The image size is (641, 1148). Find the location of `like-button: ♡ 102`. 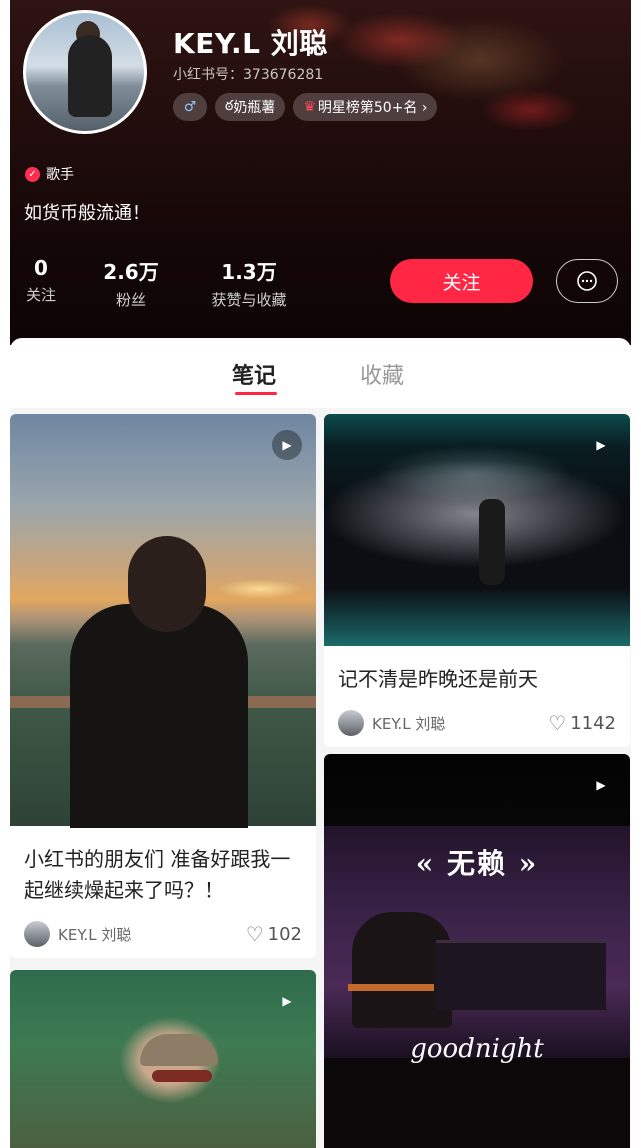

like-button: ♡ 102 is located at coordinates (274, 934).